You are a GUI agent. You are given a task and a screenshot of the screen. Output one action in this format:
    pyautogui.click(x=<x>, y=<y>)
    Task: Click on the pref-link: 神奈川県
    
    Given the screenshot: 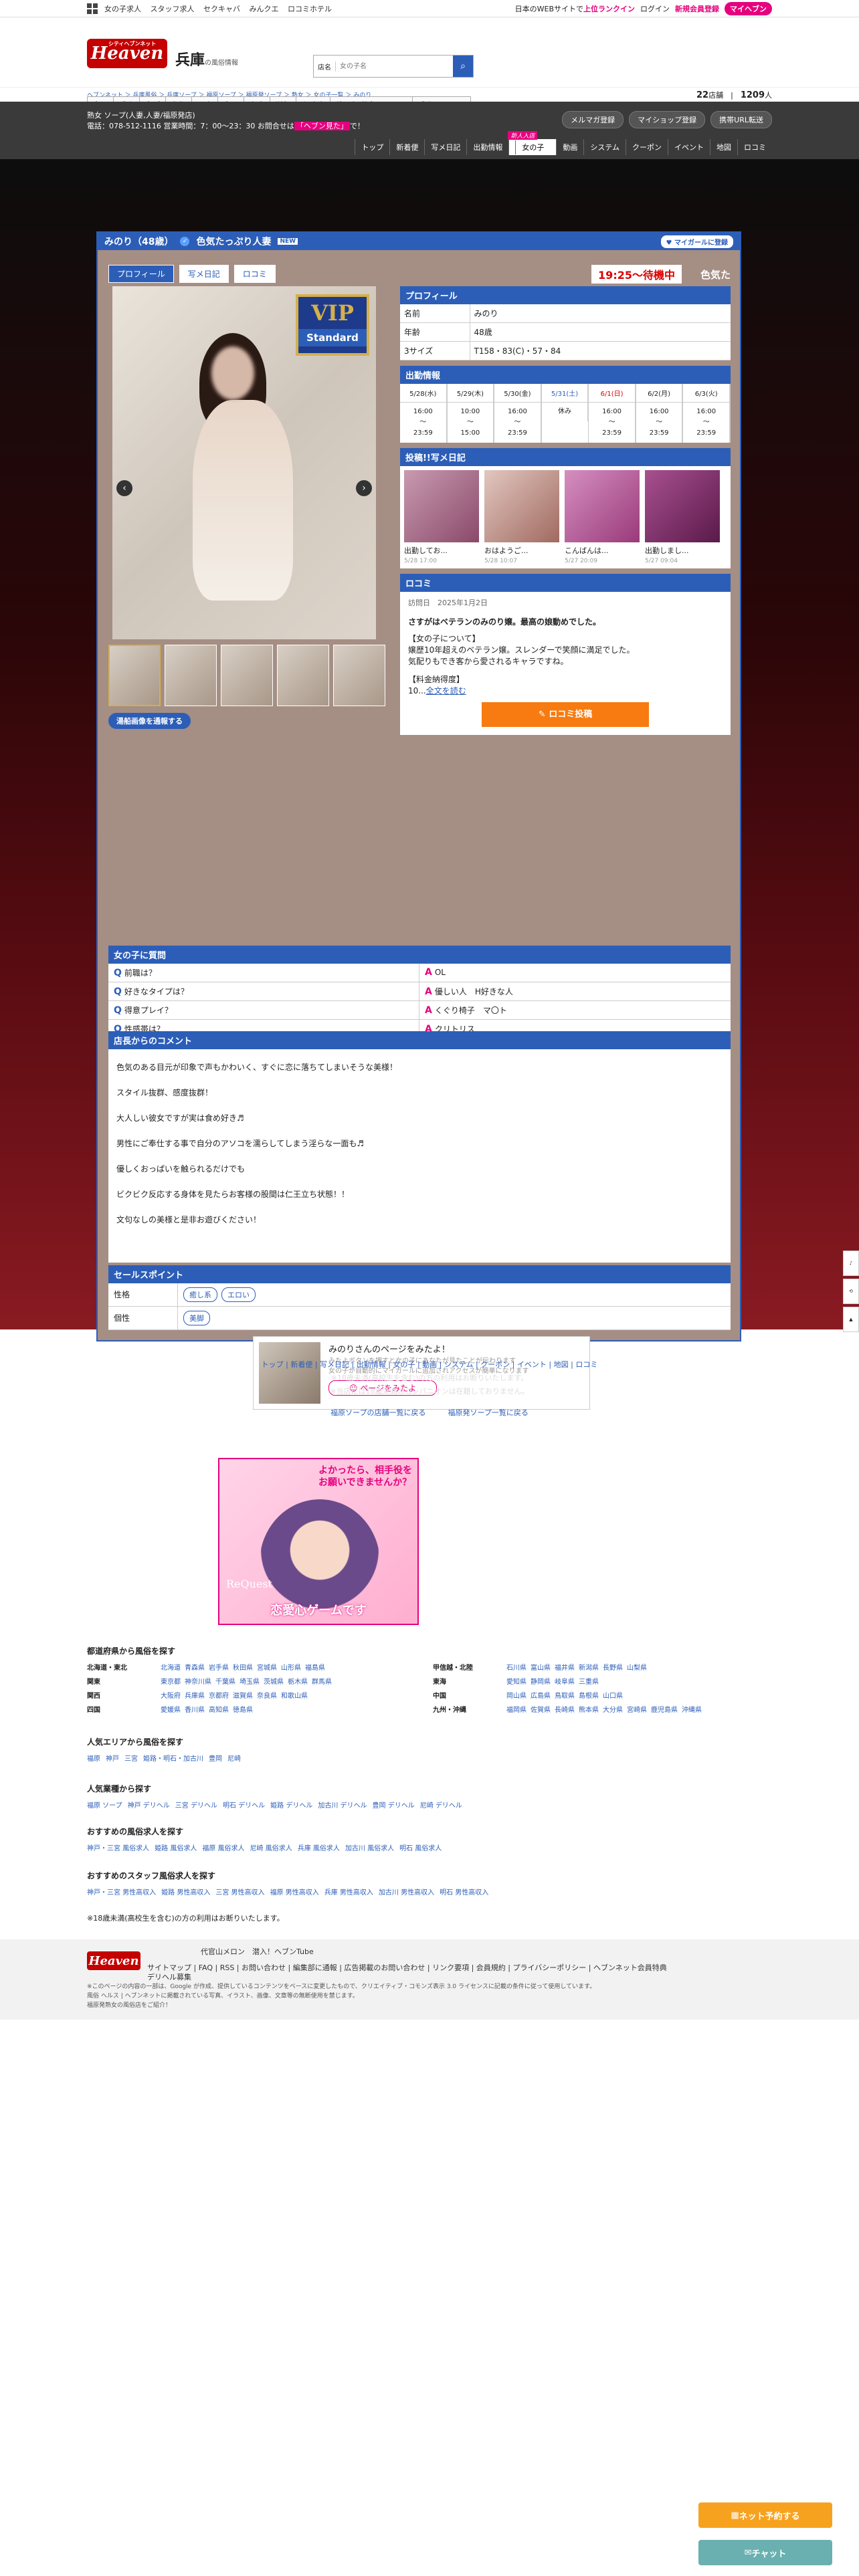 What is the action you would take?
    pyautogui.click(x=198, y=1683)
    